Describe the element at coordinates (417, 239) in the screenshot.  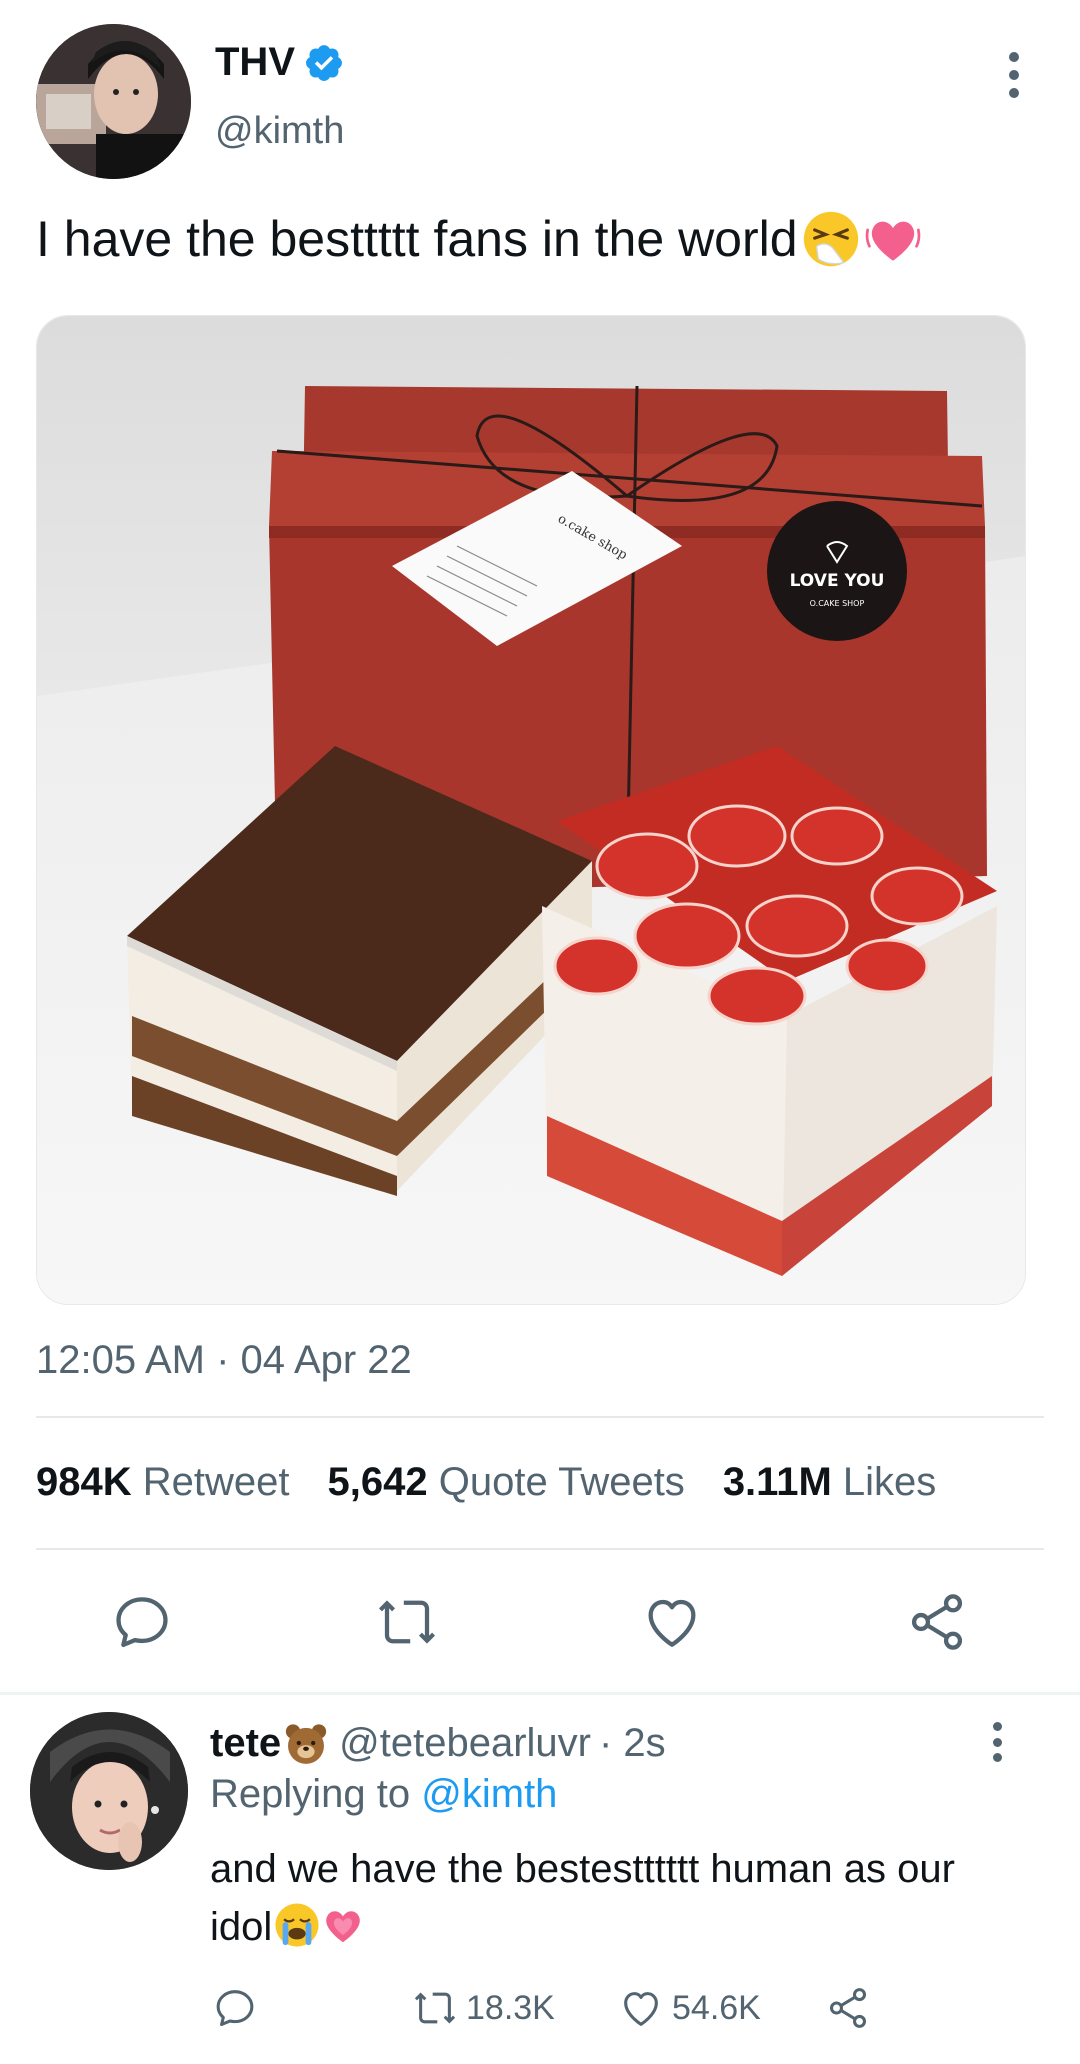
I see `tweet-text-content: I have the besttttt fans in the world` at that location.